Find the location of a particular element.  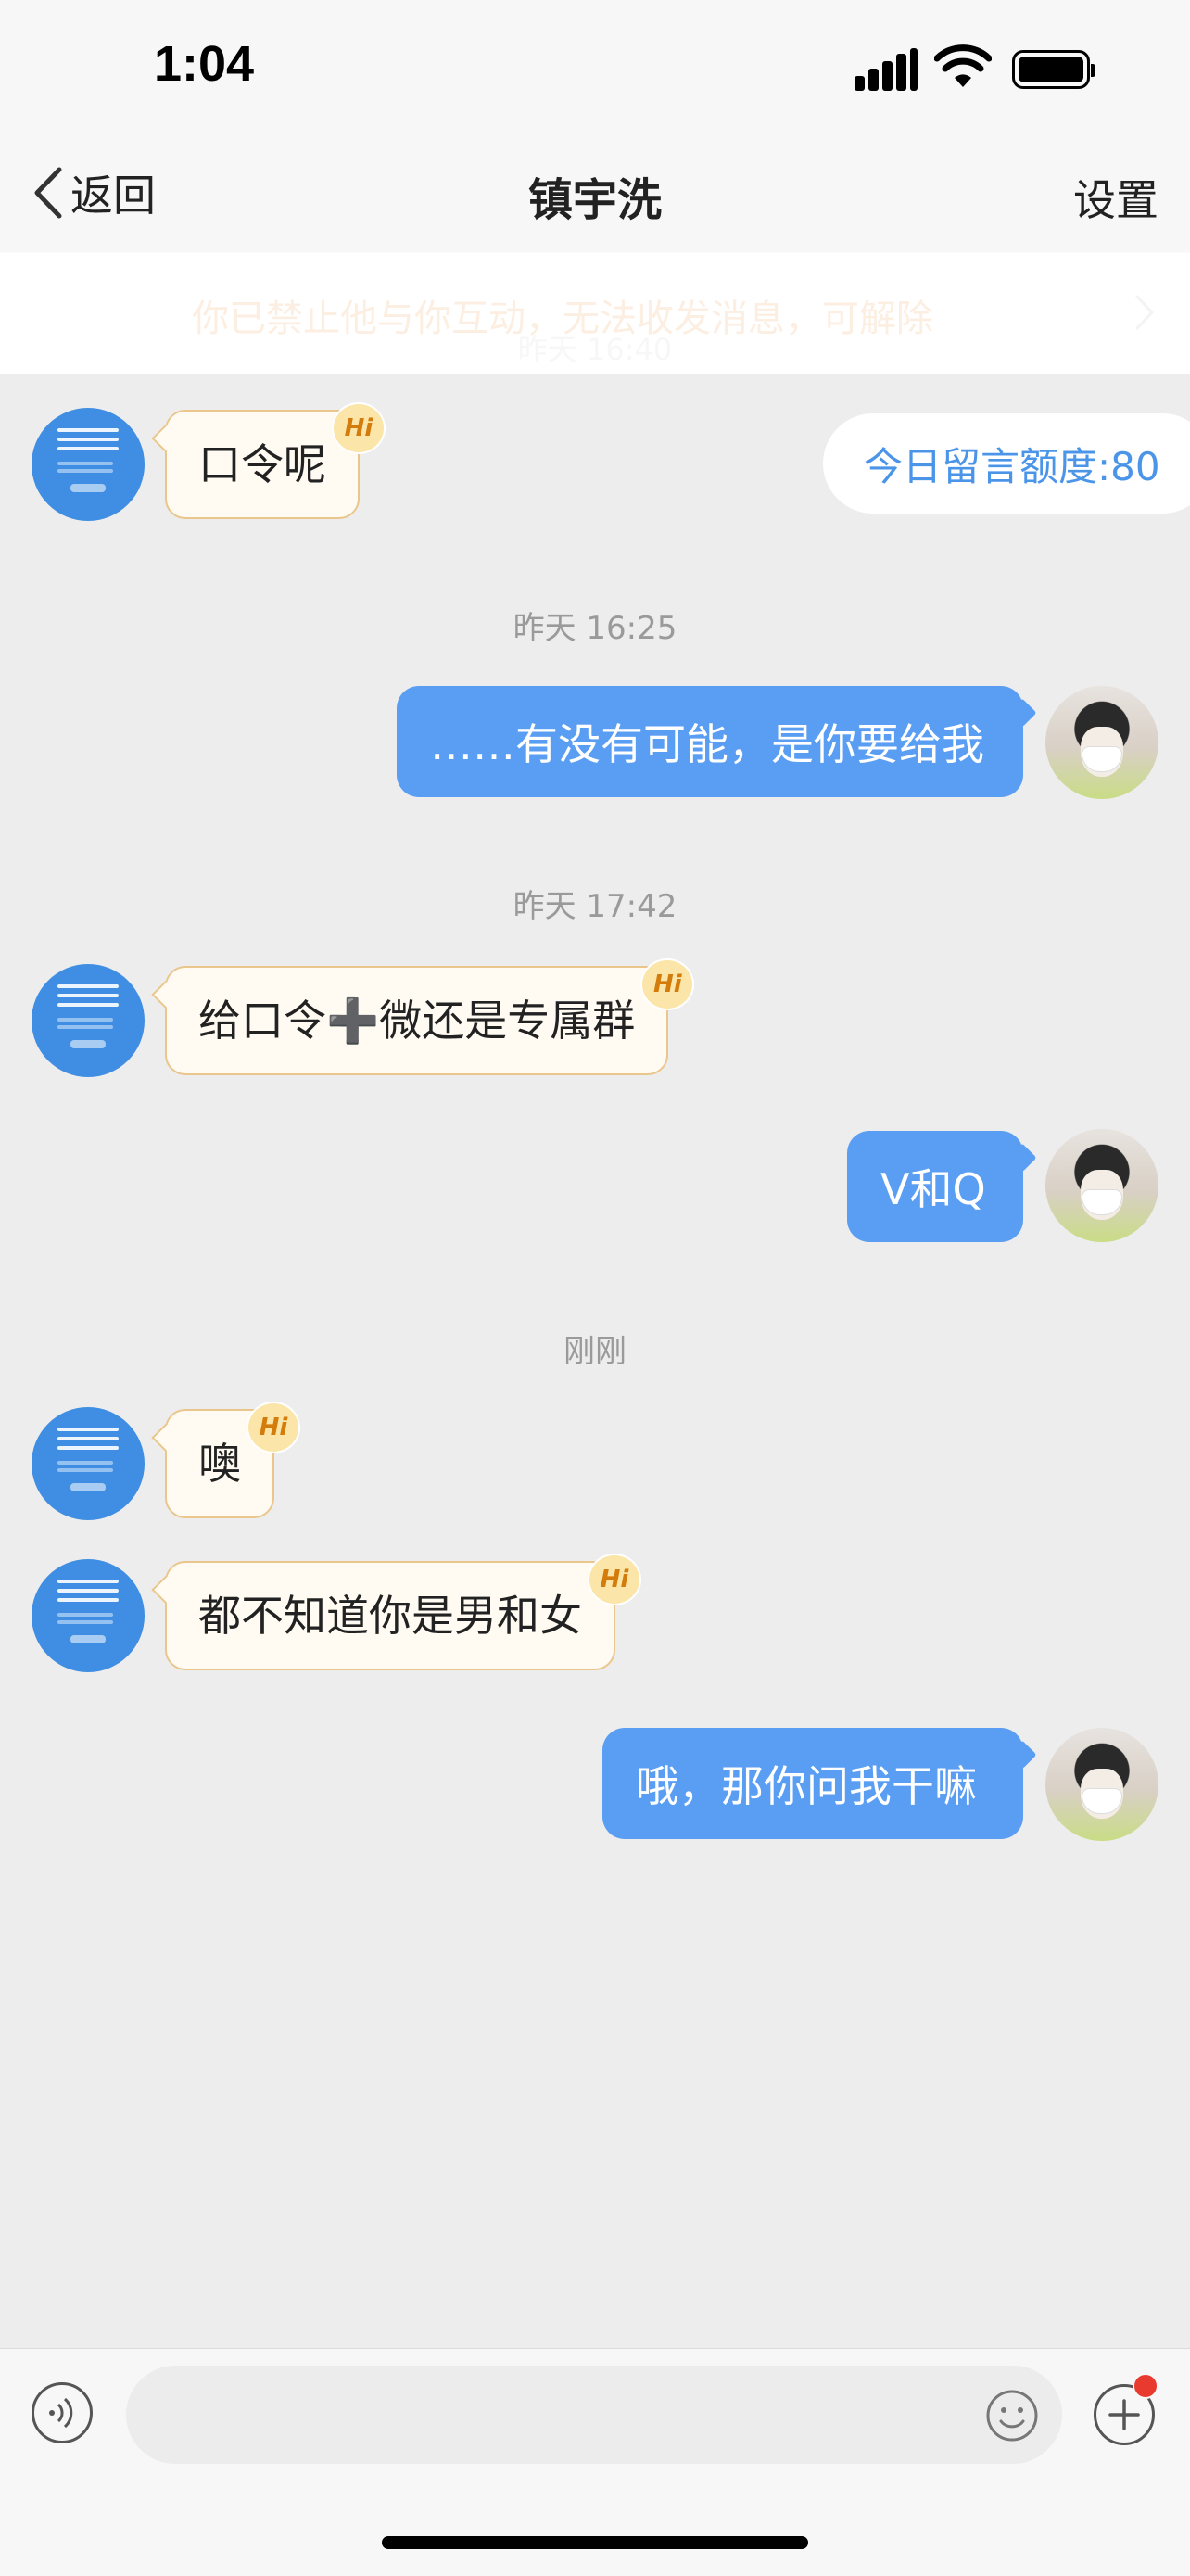

message-text: 哦，那你问我干嘛 is located at coordinates (806, 1786).